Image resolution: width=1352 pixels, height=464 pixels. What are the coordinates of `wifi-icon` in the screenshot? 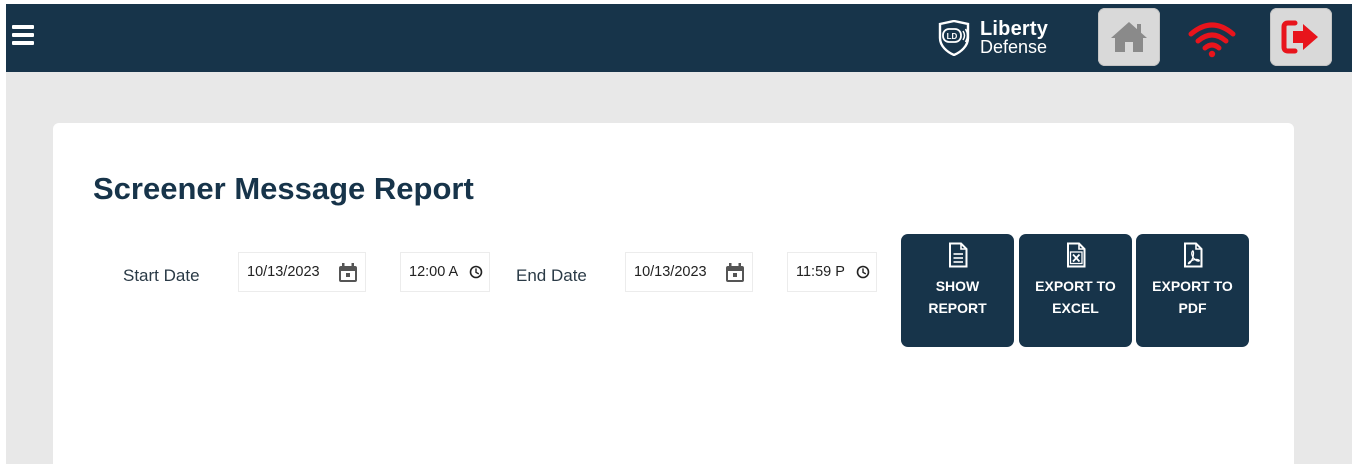 It's located at (1212, 40).